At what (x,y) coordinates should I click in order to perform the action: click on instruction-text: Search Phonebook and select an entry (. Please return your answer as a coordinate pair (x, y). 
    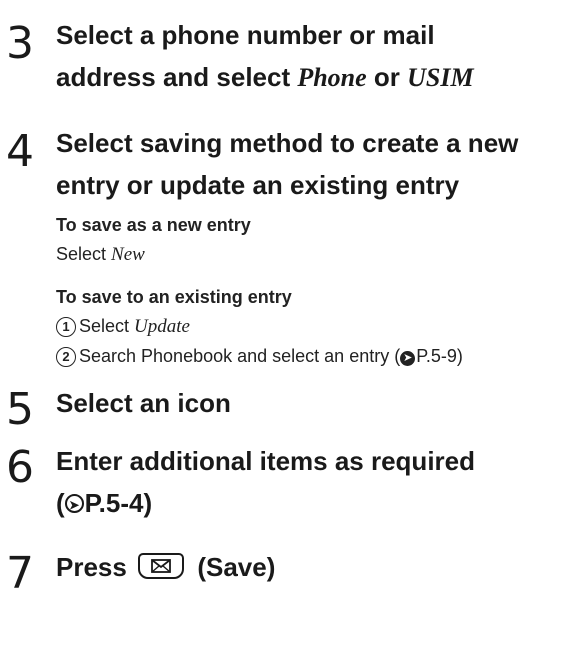
    Looking at the image, I should click on (240, 356).